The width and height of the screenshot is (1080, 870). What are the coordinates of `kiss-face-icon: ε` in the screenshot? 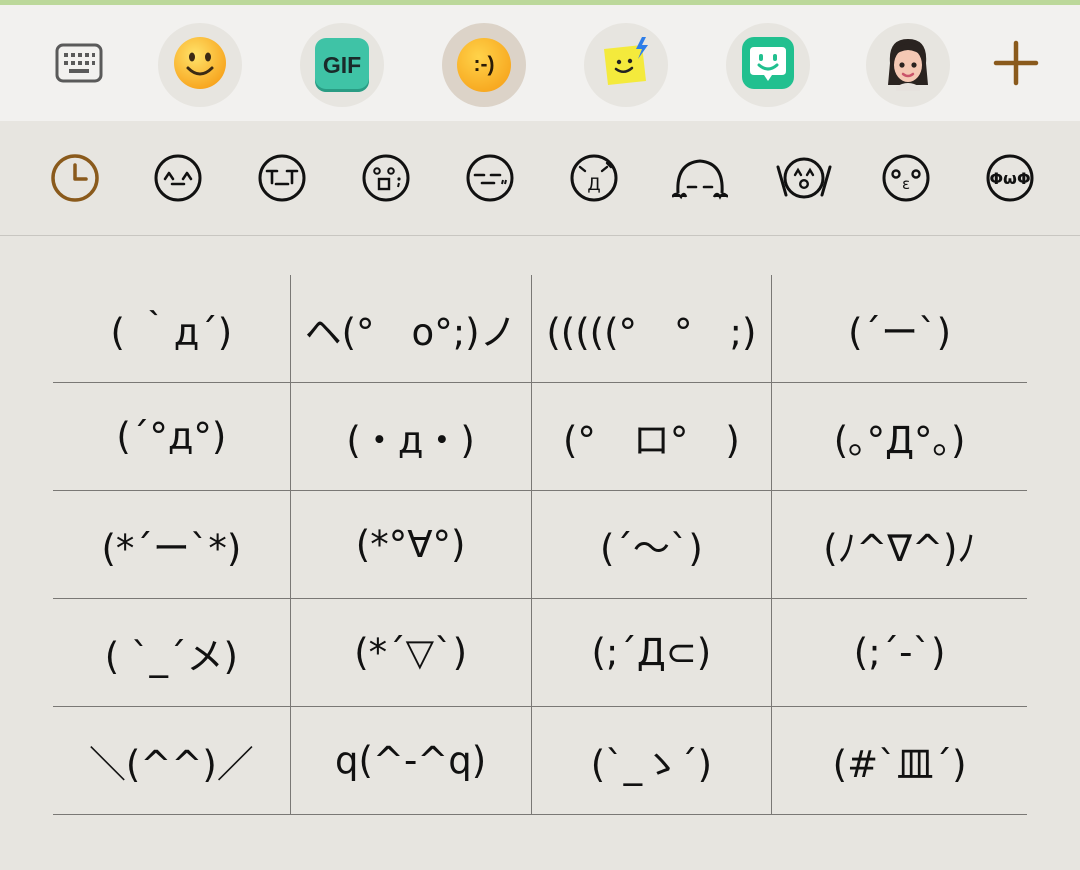 It's located at (906, 180).